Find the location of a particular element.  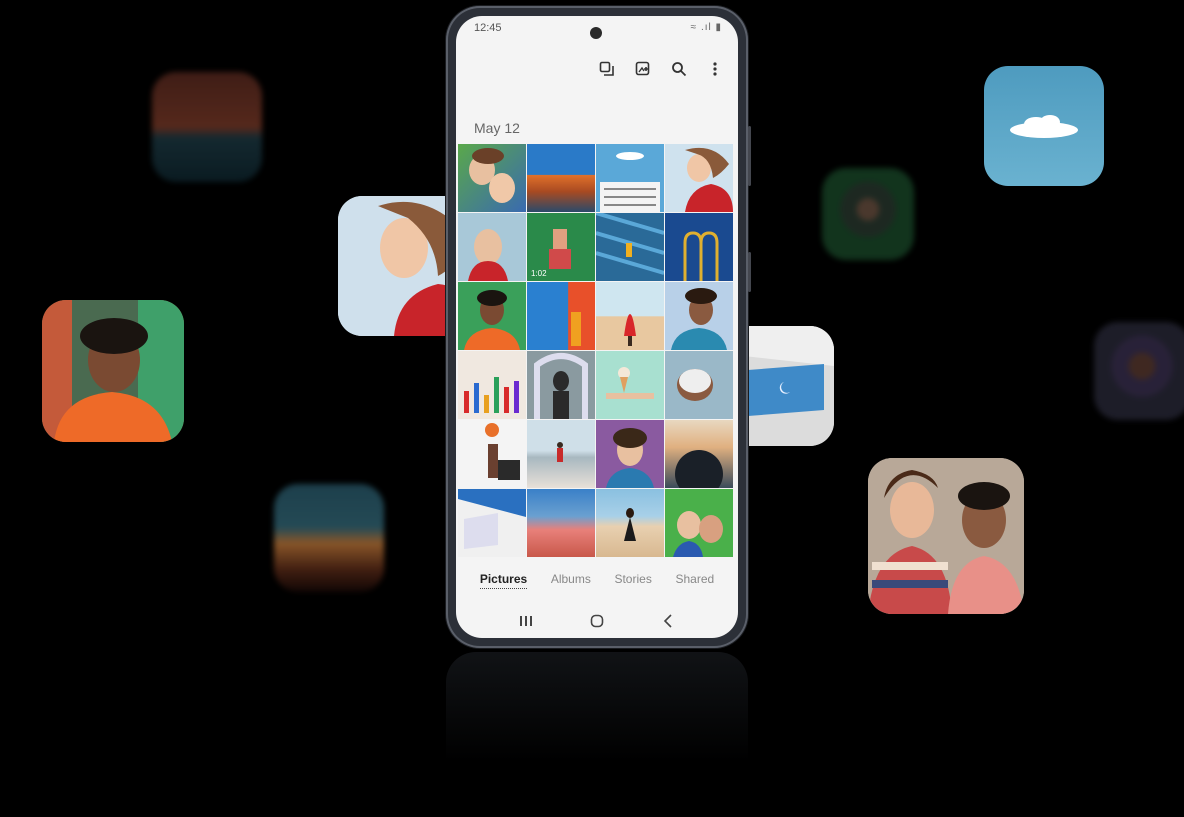

photo-grid: 1:02 is located at coordinates (596, 350).